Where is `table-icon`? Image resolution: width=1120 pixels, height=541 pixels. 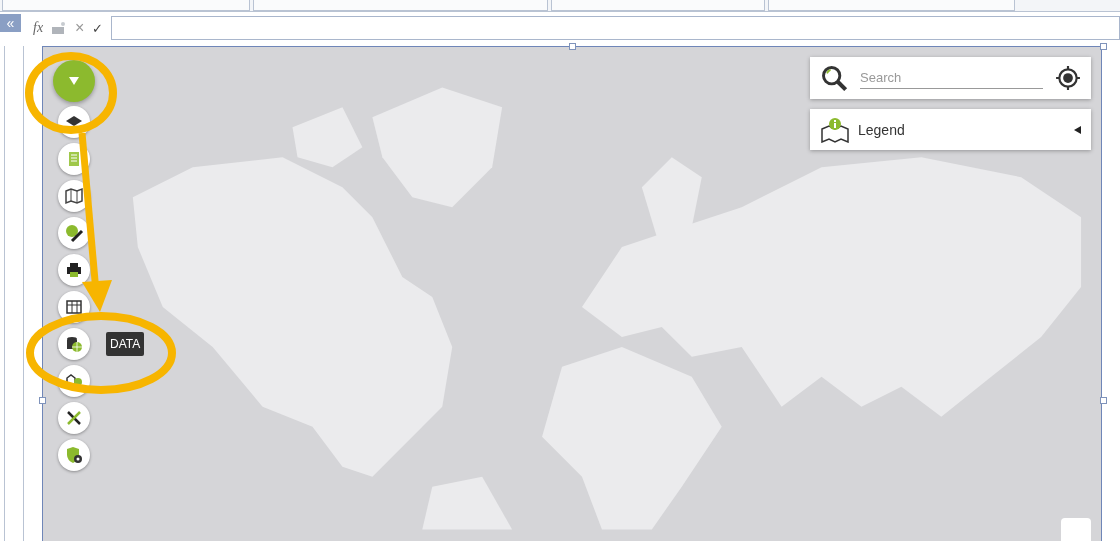 table-icon is located at coordinates (74, 307).